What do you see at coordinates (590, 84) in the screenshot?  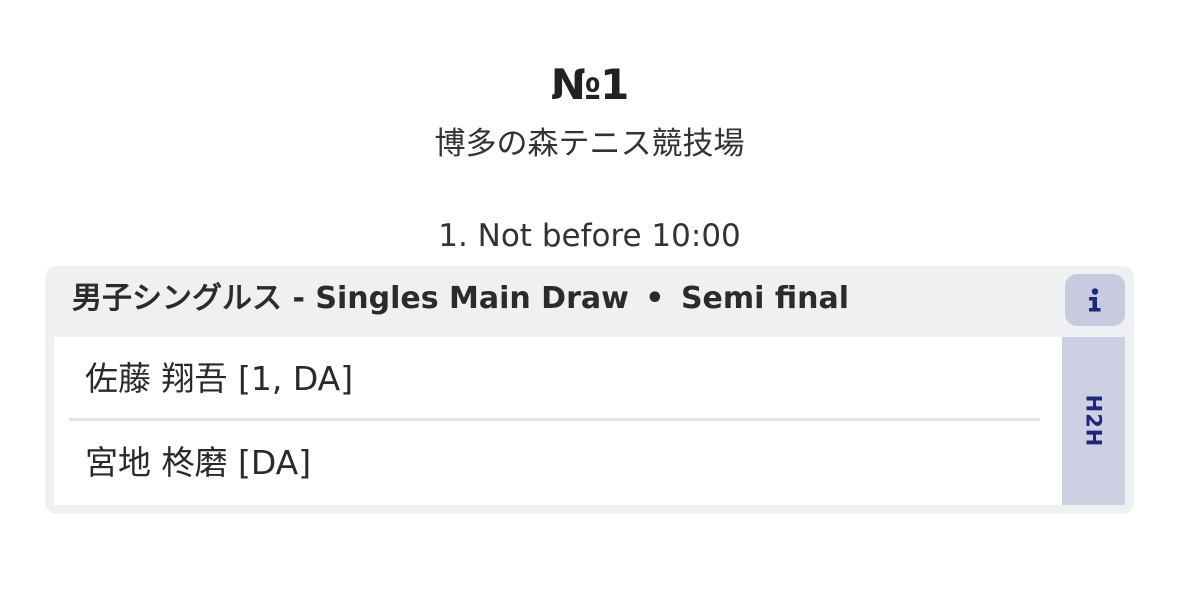 I see `court-title: №1` at bounding box center [590, 84].